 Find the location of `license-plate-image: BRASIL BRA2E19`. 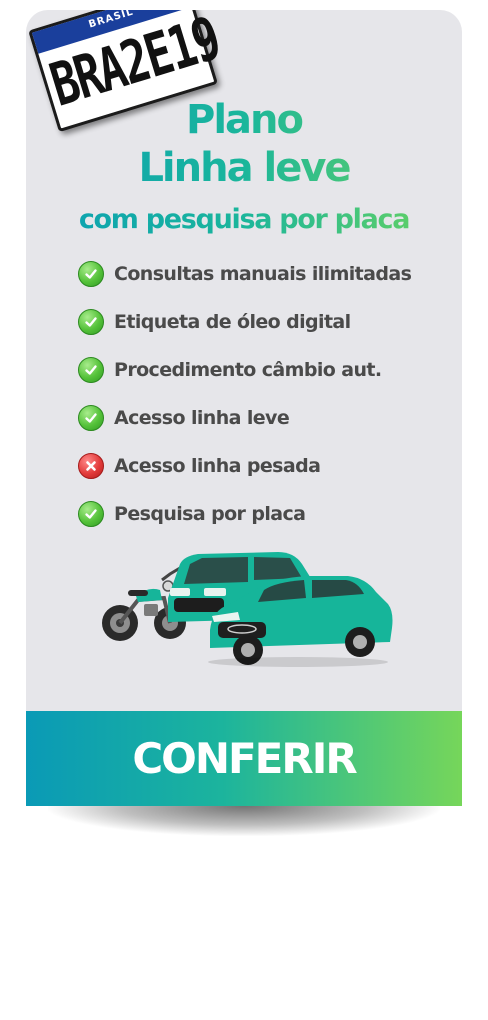

license-plate-image: BRASIL BRA2E19 is located at coordinates (126, 71).